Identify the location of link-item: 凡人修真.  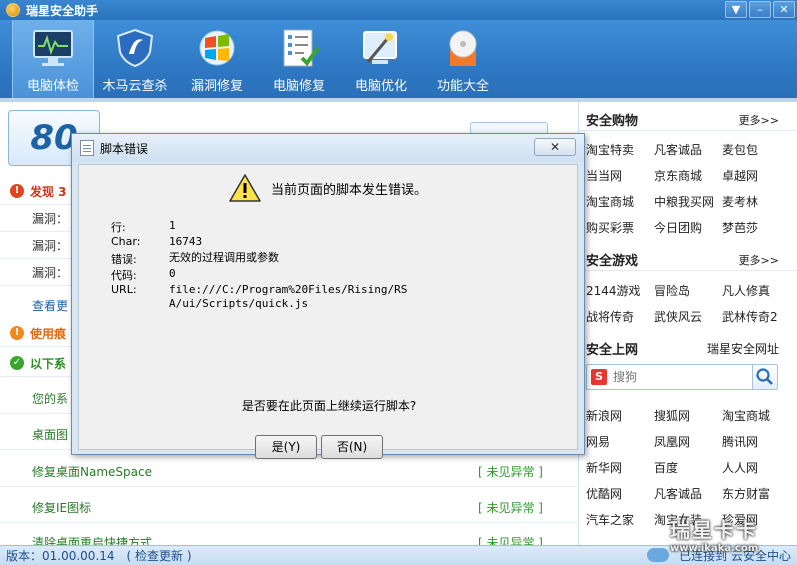
(756, 291).